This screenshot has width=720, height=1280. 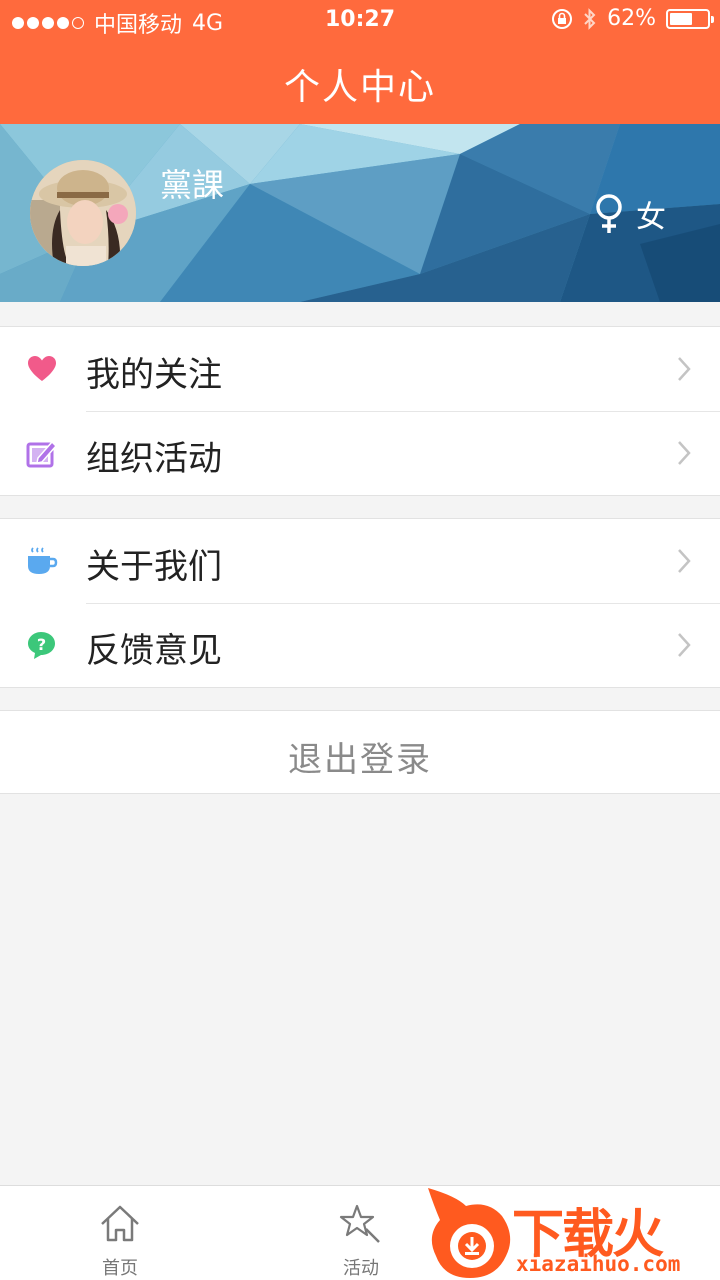 What do you see at coordinates (360, 453) in the screenshot?
I see `menu-item-organize-activity: 组织活动` at bounding box center [360, 453].